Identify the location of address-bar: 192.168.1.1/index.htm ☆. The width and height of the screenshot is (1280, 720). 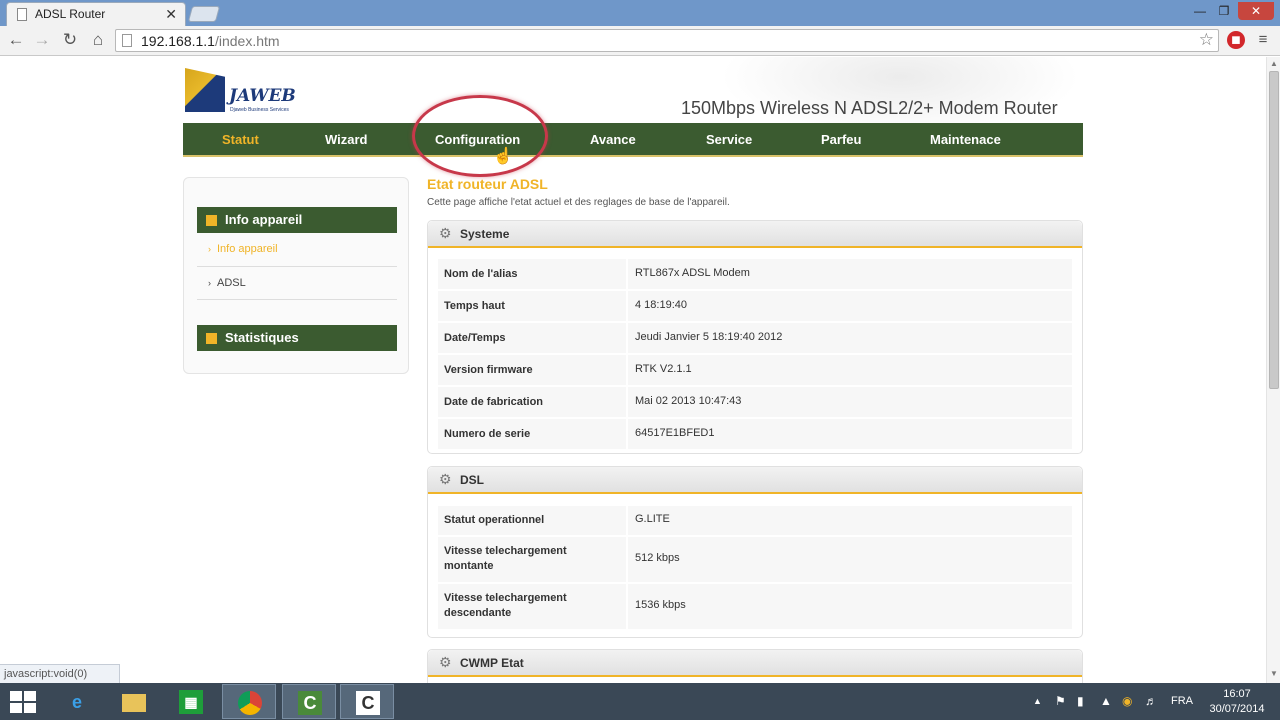
(667, 40).